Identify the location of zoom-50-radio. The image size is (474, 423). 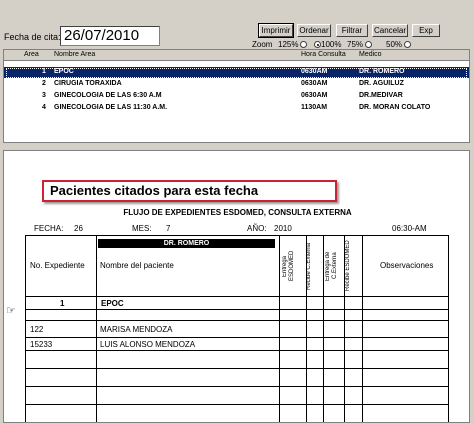
(408, 45).